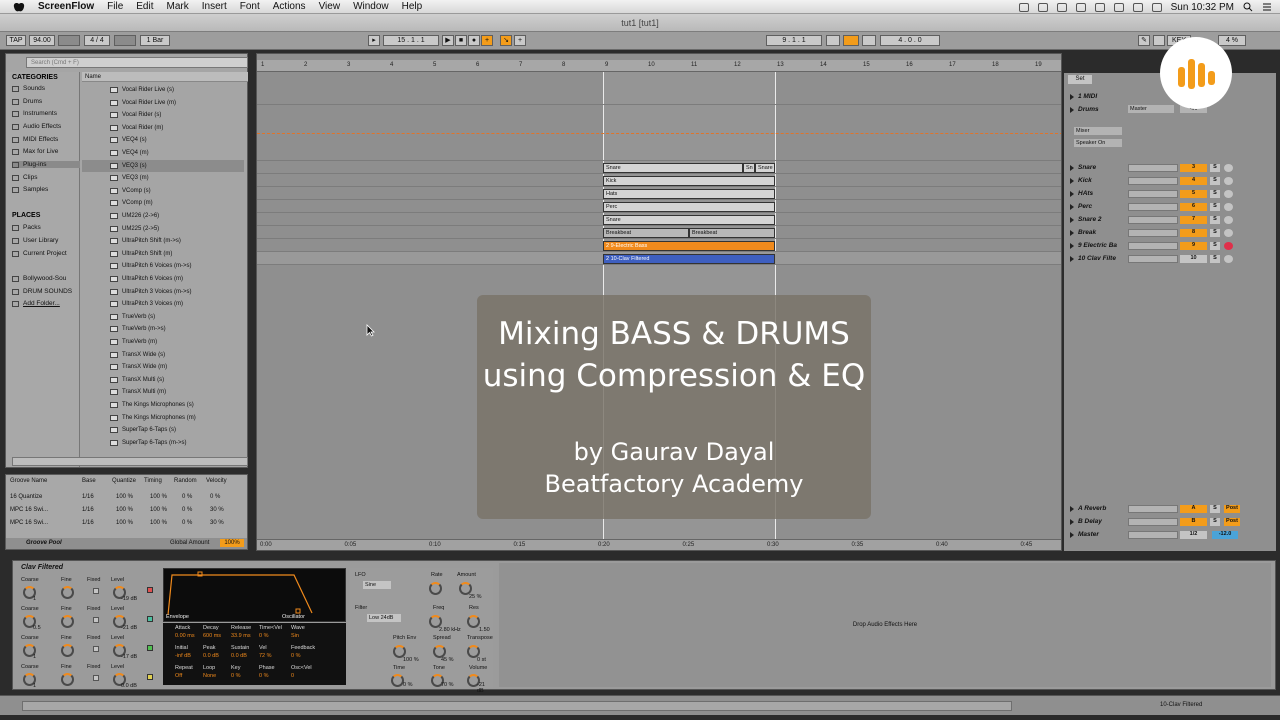  I want to click on apple-icon, so click(19, 7).